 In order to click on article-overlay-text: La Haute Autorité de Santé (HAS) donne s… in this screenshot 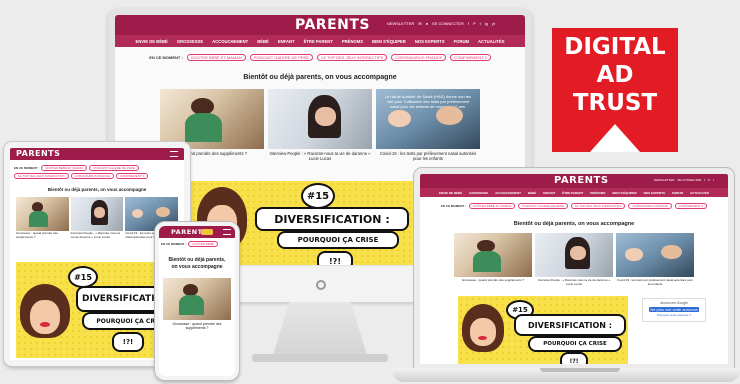, I will do `click(428, 101)`.